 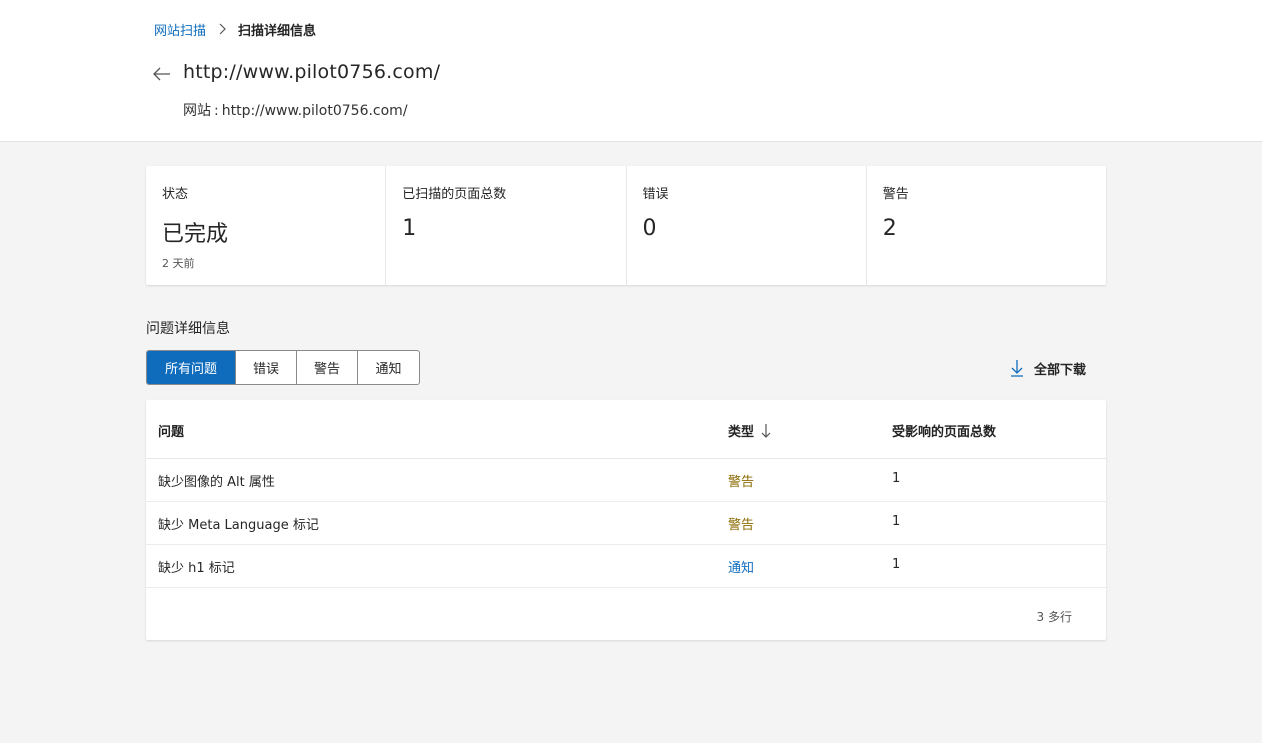 I want to click on table-header: 问题 类型 受影响的页面总数, so click(x=626, y=429).